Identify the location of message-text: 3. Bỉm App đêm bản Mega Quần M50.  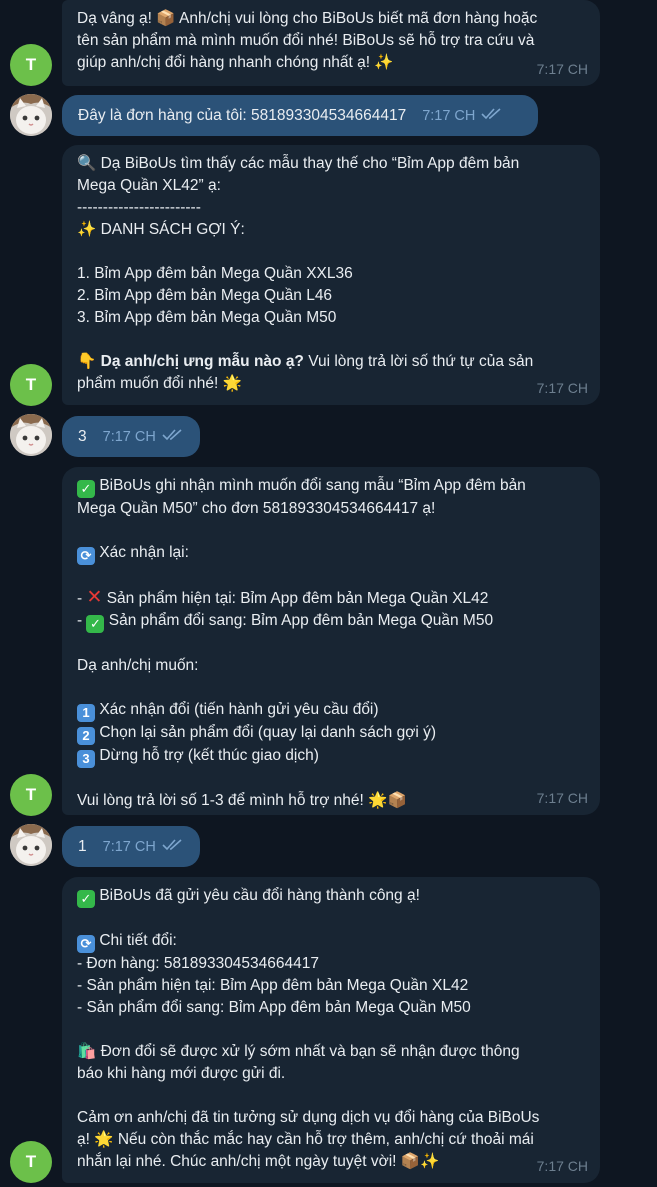
(207, 317).